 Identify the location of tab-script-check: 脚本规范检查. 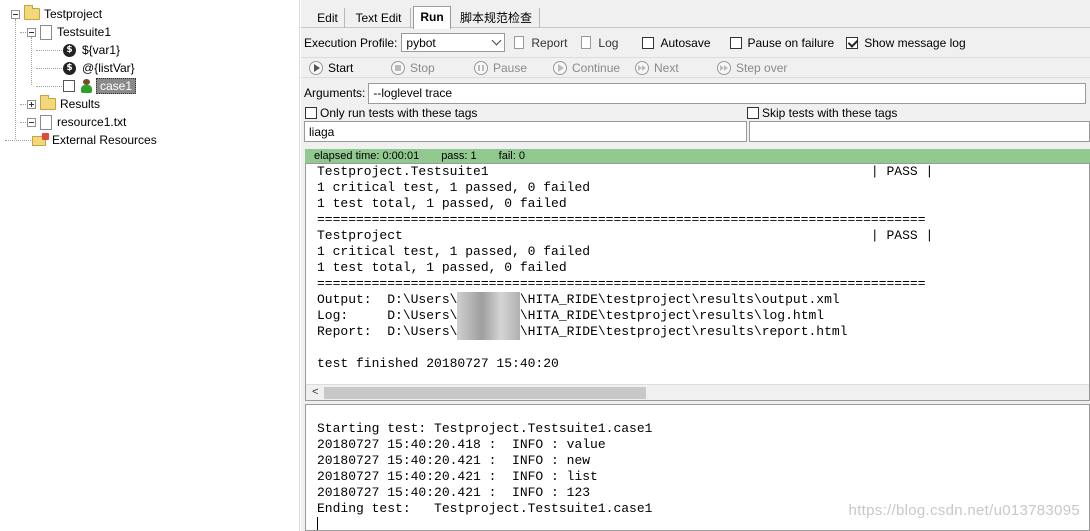
(496, 18).